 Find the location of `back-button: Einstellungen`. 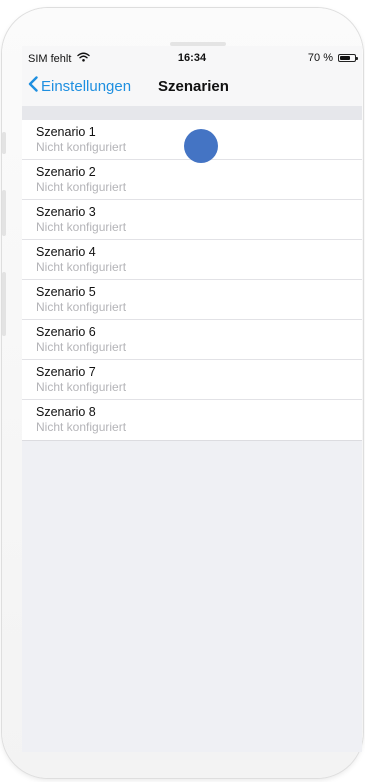

back-button: Einstellungen is located at coordinates (79, 86).